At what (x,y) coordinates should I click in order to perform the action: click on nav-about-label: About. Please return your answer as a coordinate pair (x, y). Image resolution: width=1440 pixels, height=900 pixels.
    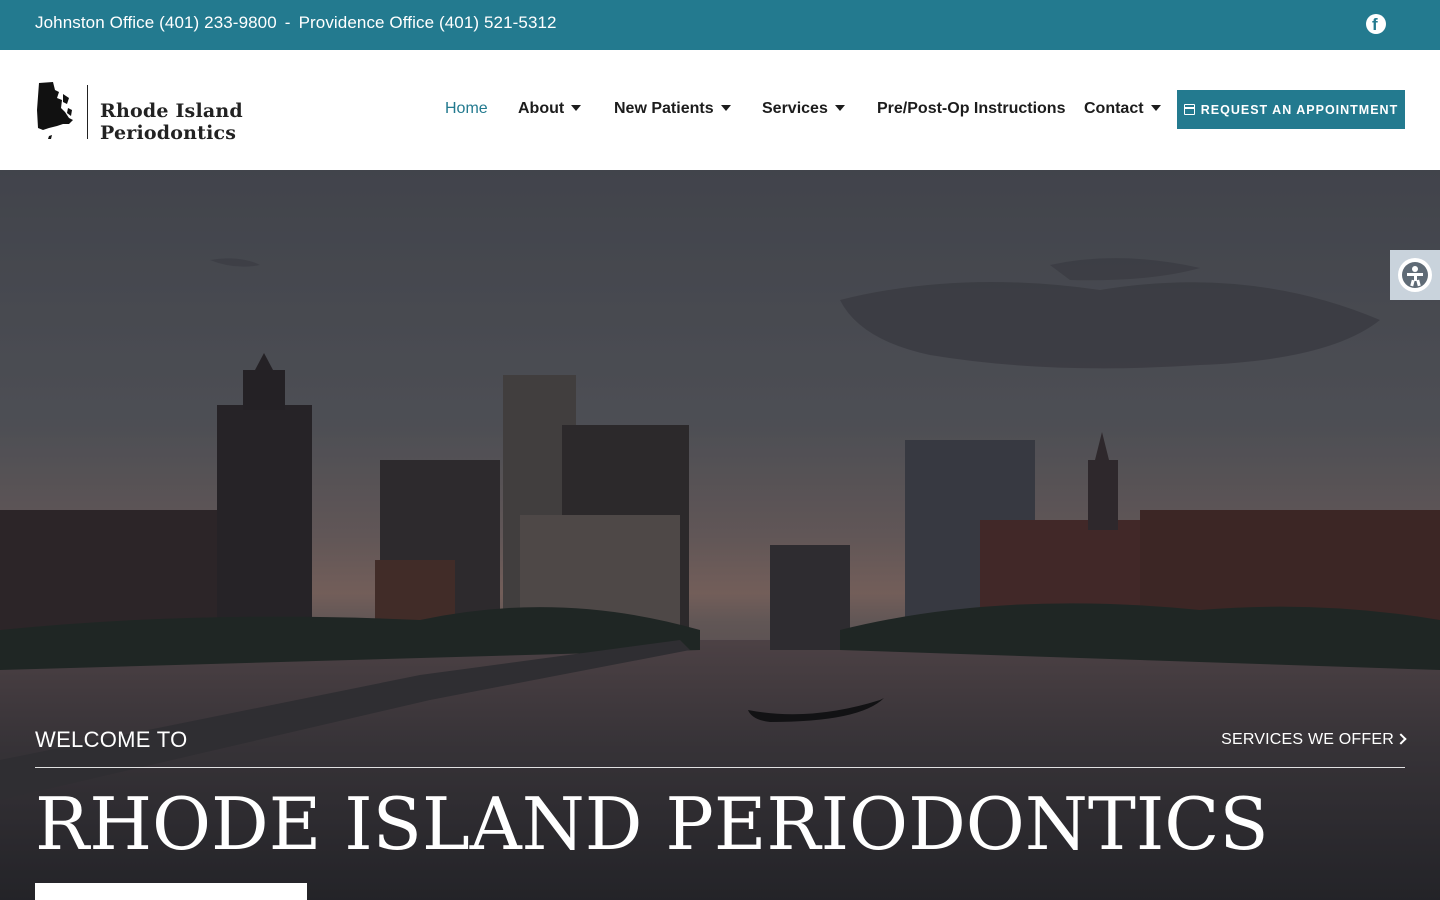
    Looking at the image, I should click on (541, 108).